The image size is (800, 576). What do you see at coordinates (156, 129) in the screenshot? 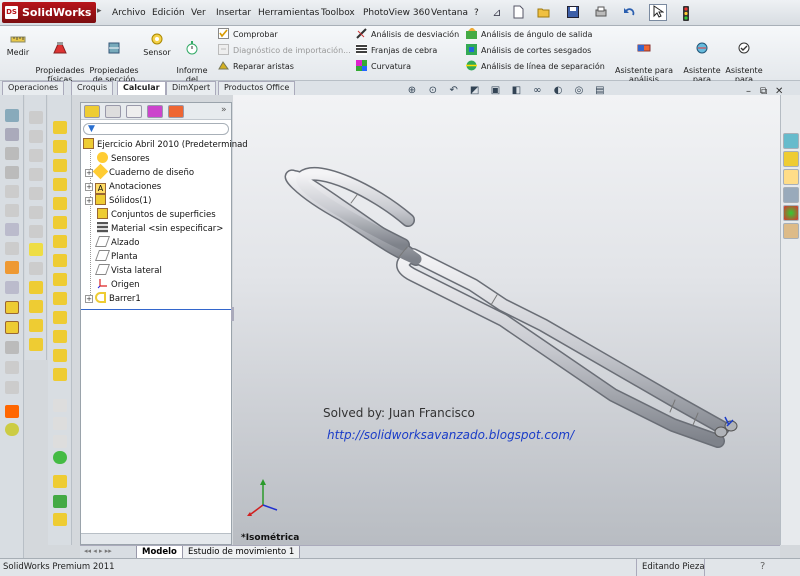
I see `feature-filter-input: ▼` at bounding box center [156, 129].